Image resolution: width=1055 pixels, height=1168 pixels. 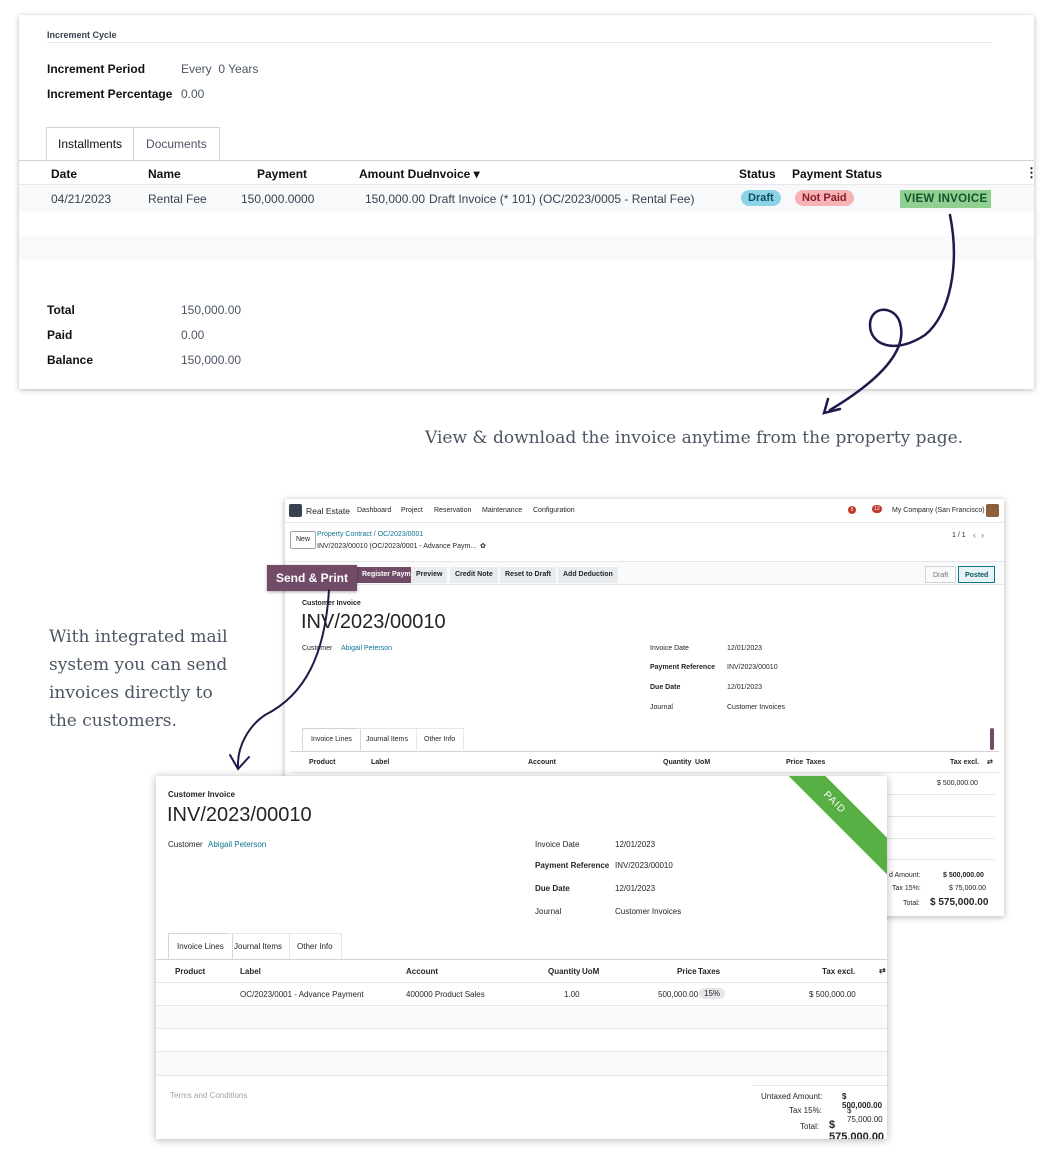 I want to click on payment-status-badge: Not Paid, so click(x=824, y=198).